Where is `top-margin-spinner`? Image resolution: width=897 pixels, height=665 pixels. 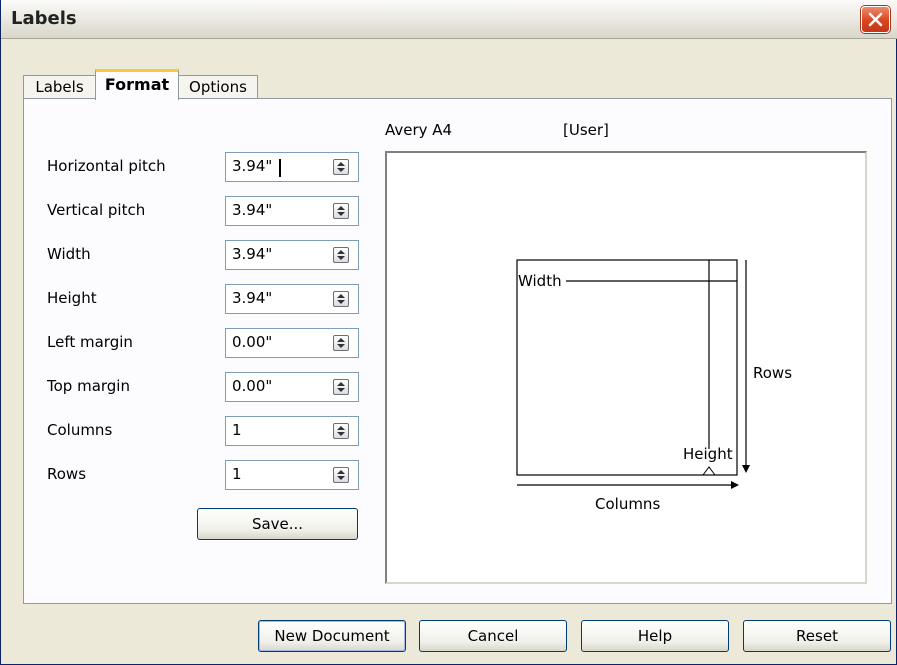 top-margin-spinner is located at coordinates (341, 387).